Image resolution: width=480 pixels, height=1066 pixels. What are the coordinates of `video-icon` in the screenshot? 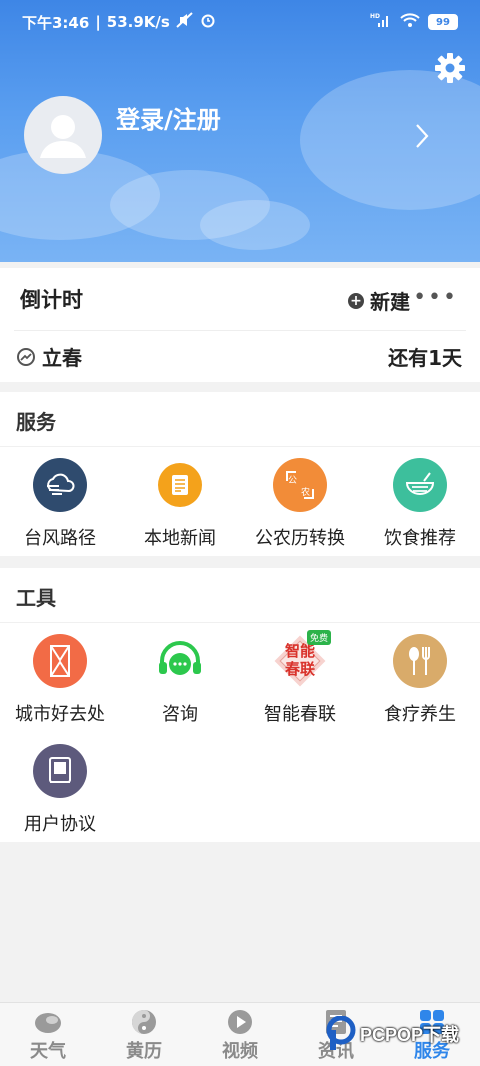 It's located at (240, 1022).